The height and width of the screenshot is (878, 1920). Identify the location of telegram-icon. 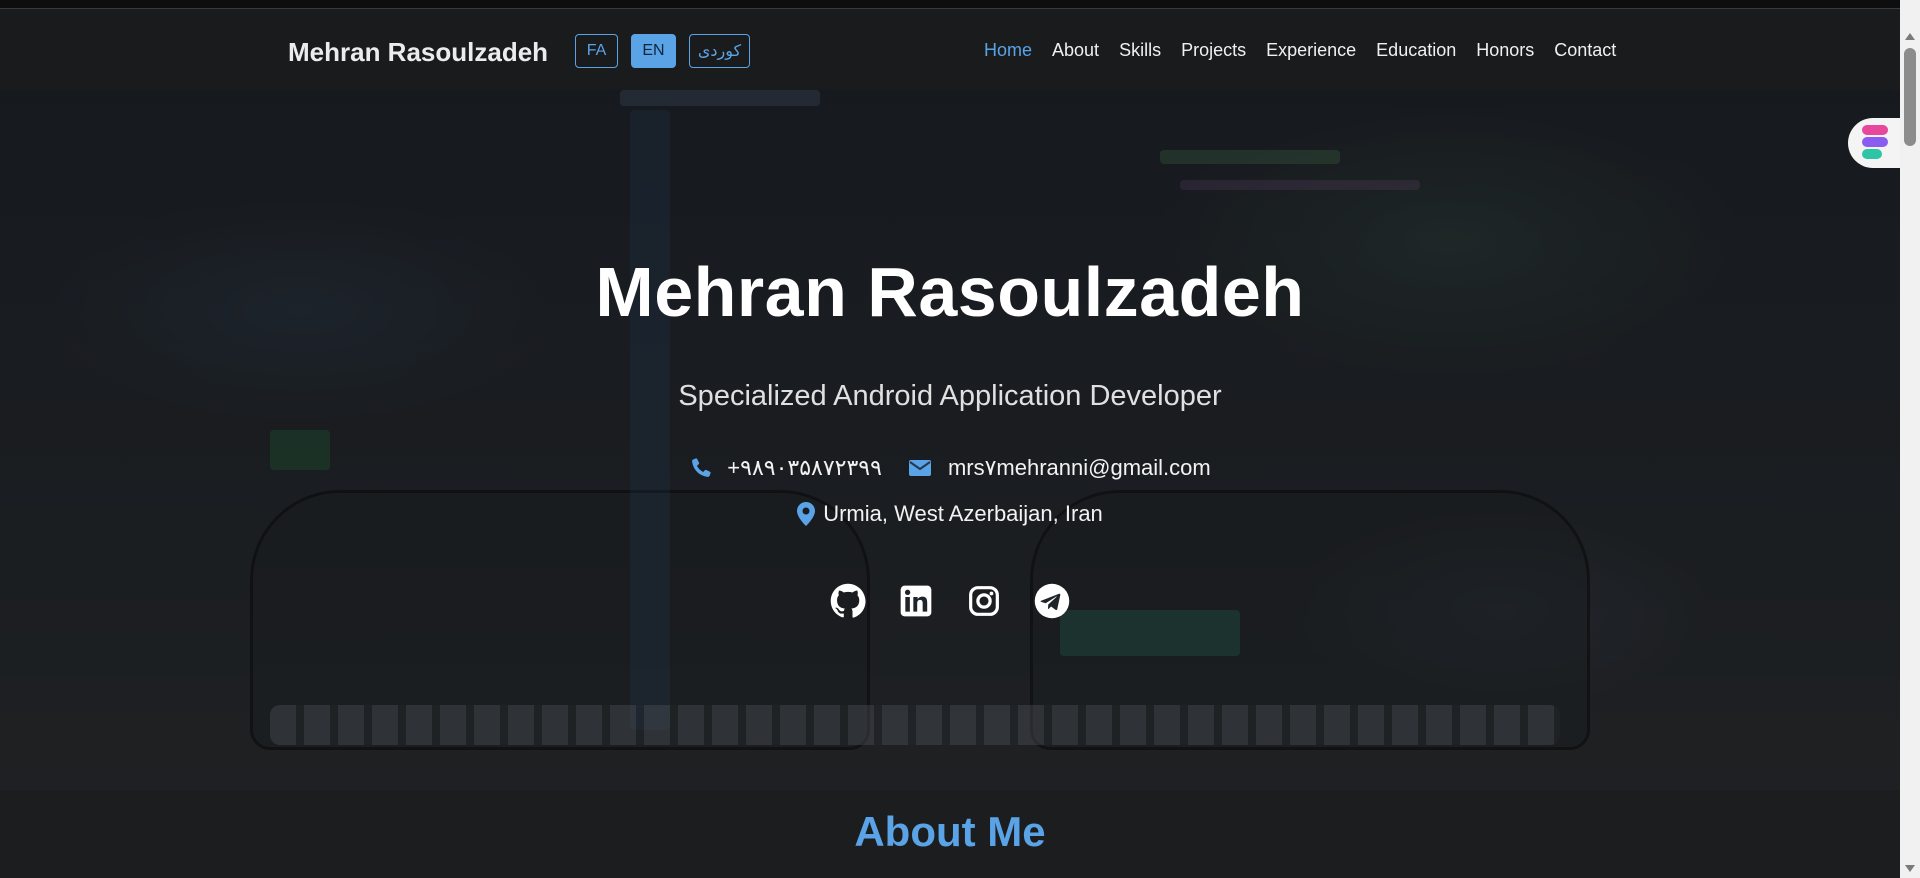
(1052, 601).